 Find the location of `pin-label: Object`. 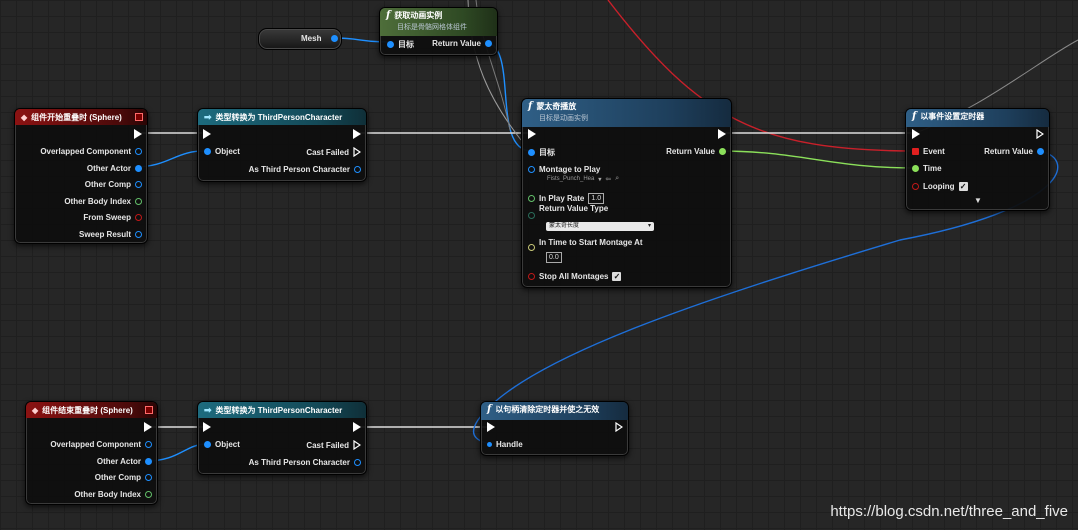

pin-label: Object is located at coordinates (227, 444).